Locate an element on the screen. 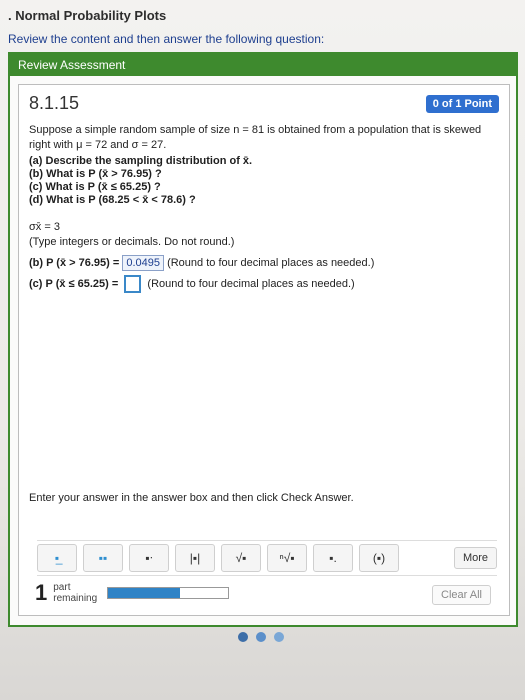 Image resolution: width=525 pixels, height=700 pixels. remaining-text: part remaining is located at coordinates (75, 593).